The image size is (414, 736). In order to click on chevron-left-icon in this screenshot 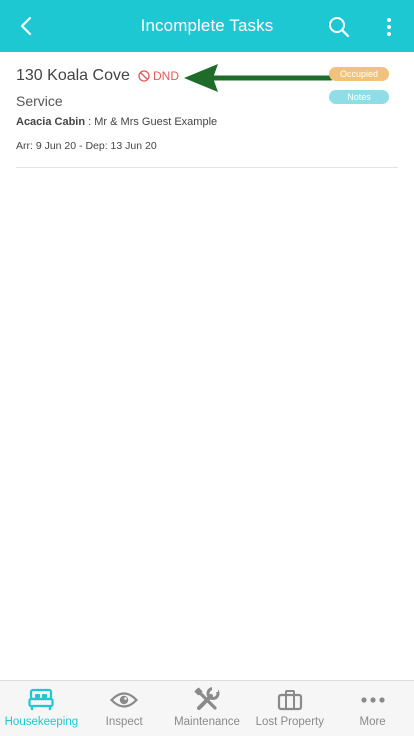, I will do `click(26, 26)`.